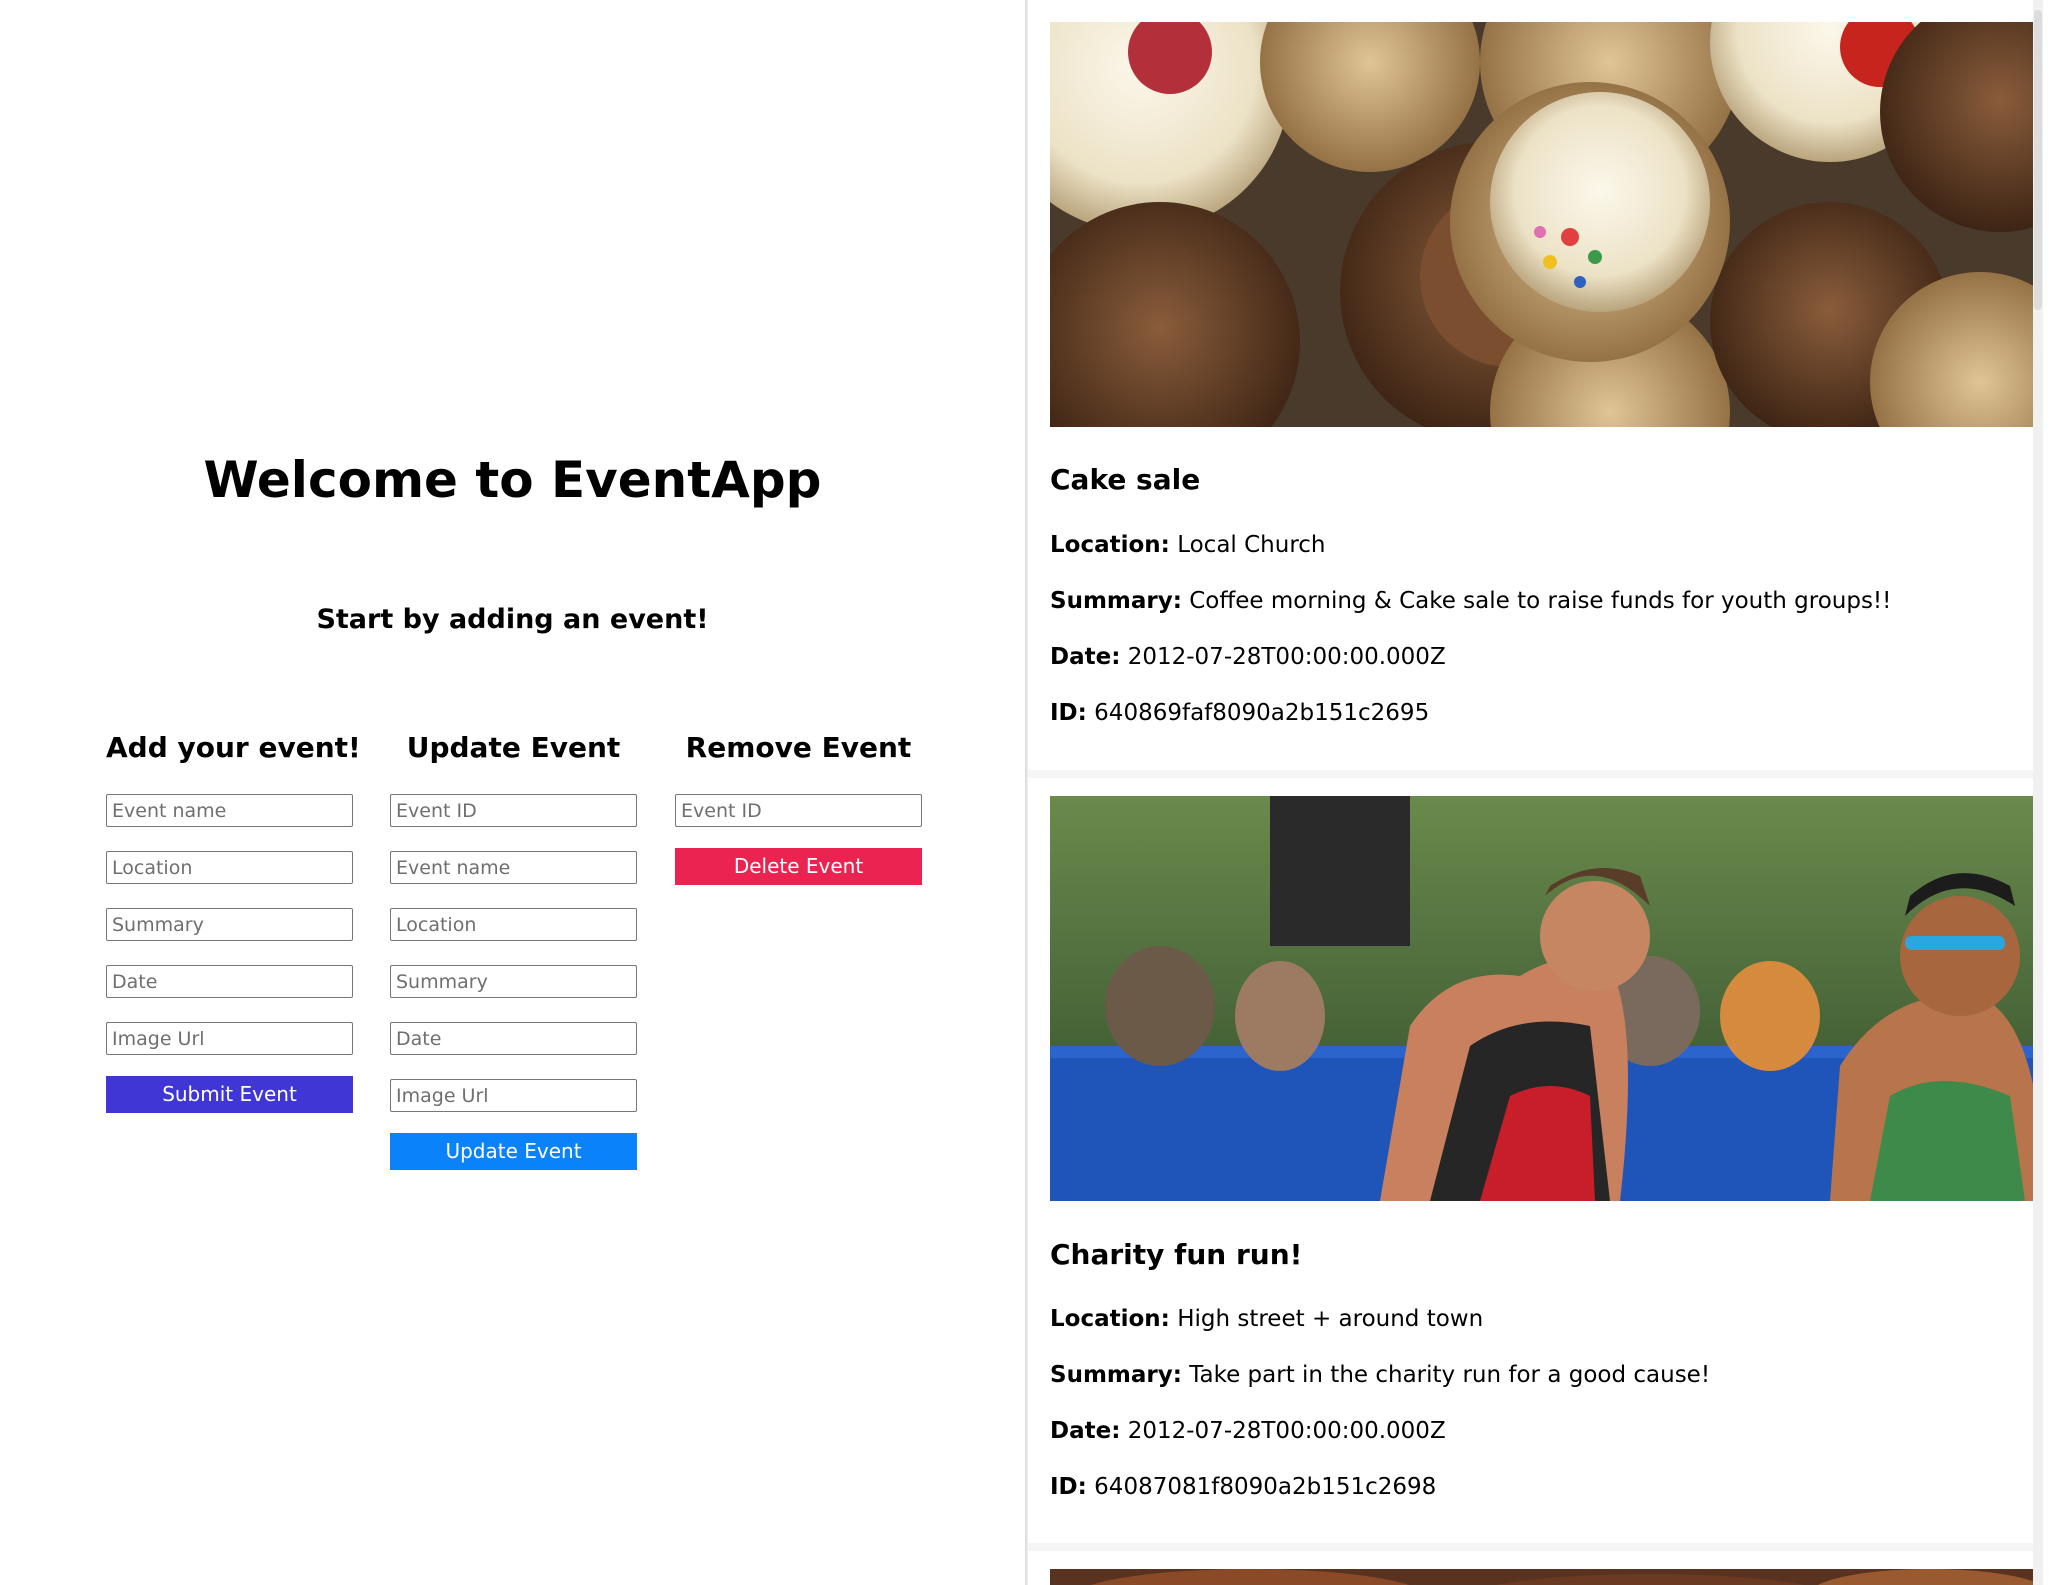  What do you see at coordinates (1265, 1487) in the screenshot?
I see `id-value: 64087081f8090a2b151c2698` at bounding box center [1265, 1487].